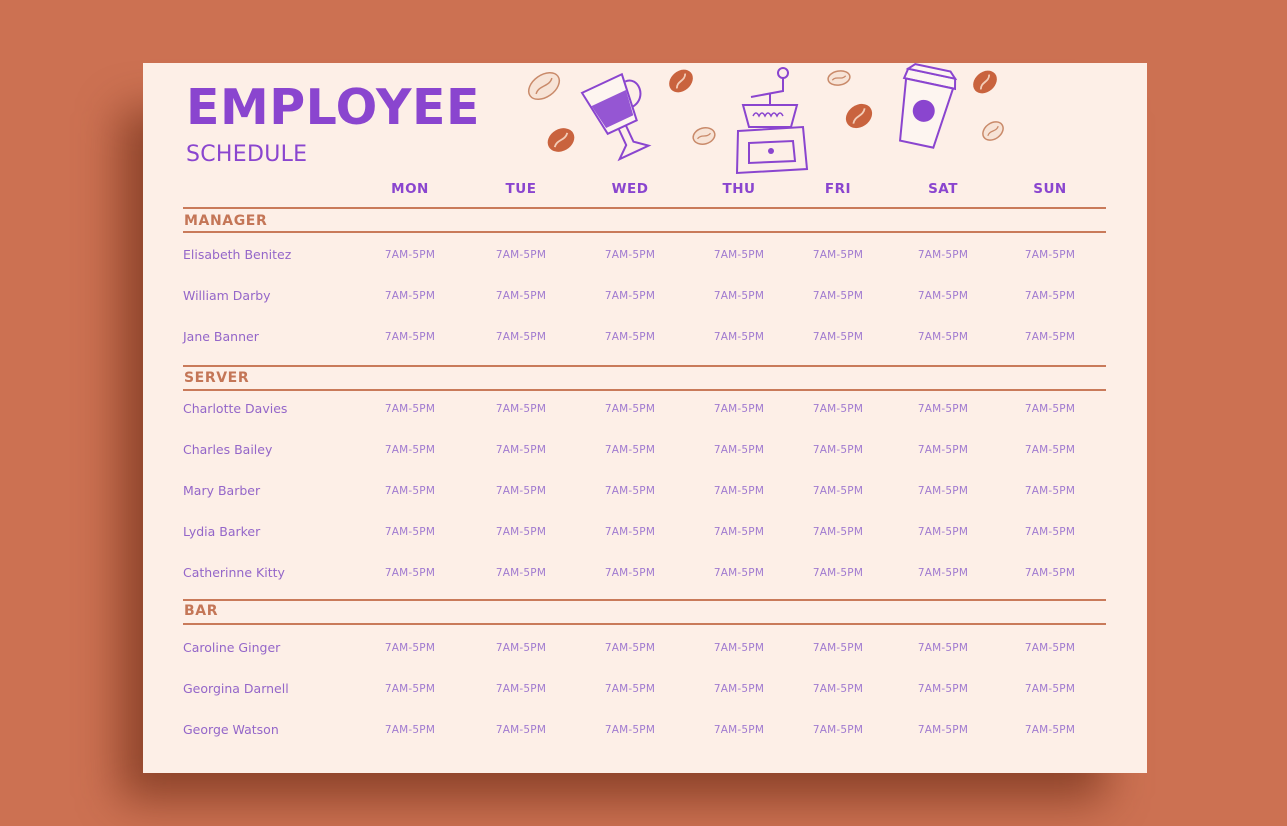 This screenshot has height=826, width=1287. I want to click on employee-name: Elisabeth Benitez, so click(237, 254).